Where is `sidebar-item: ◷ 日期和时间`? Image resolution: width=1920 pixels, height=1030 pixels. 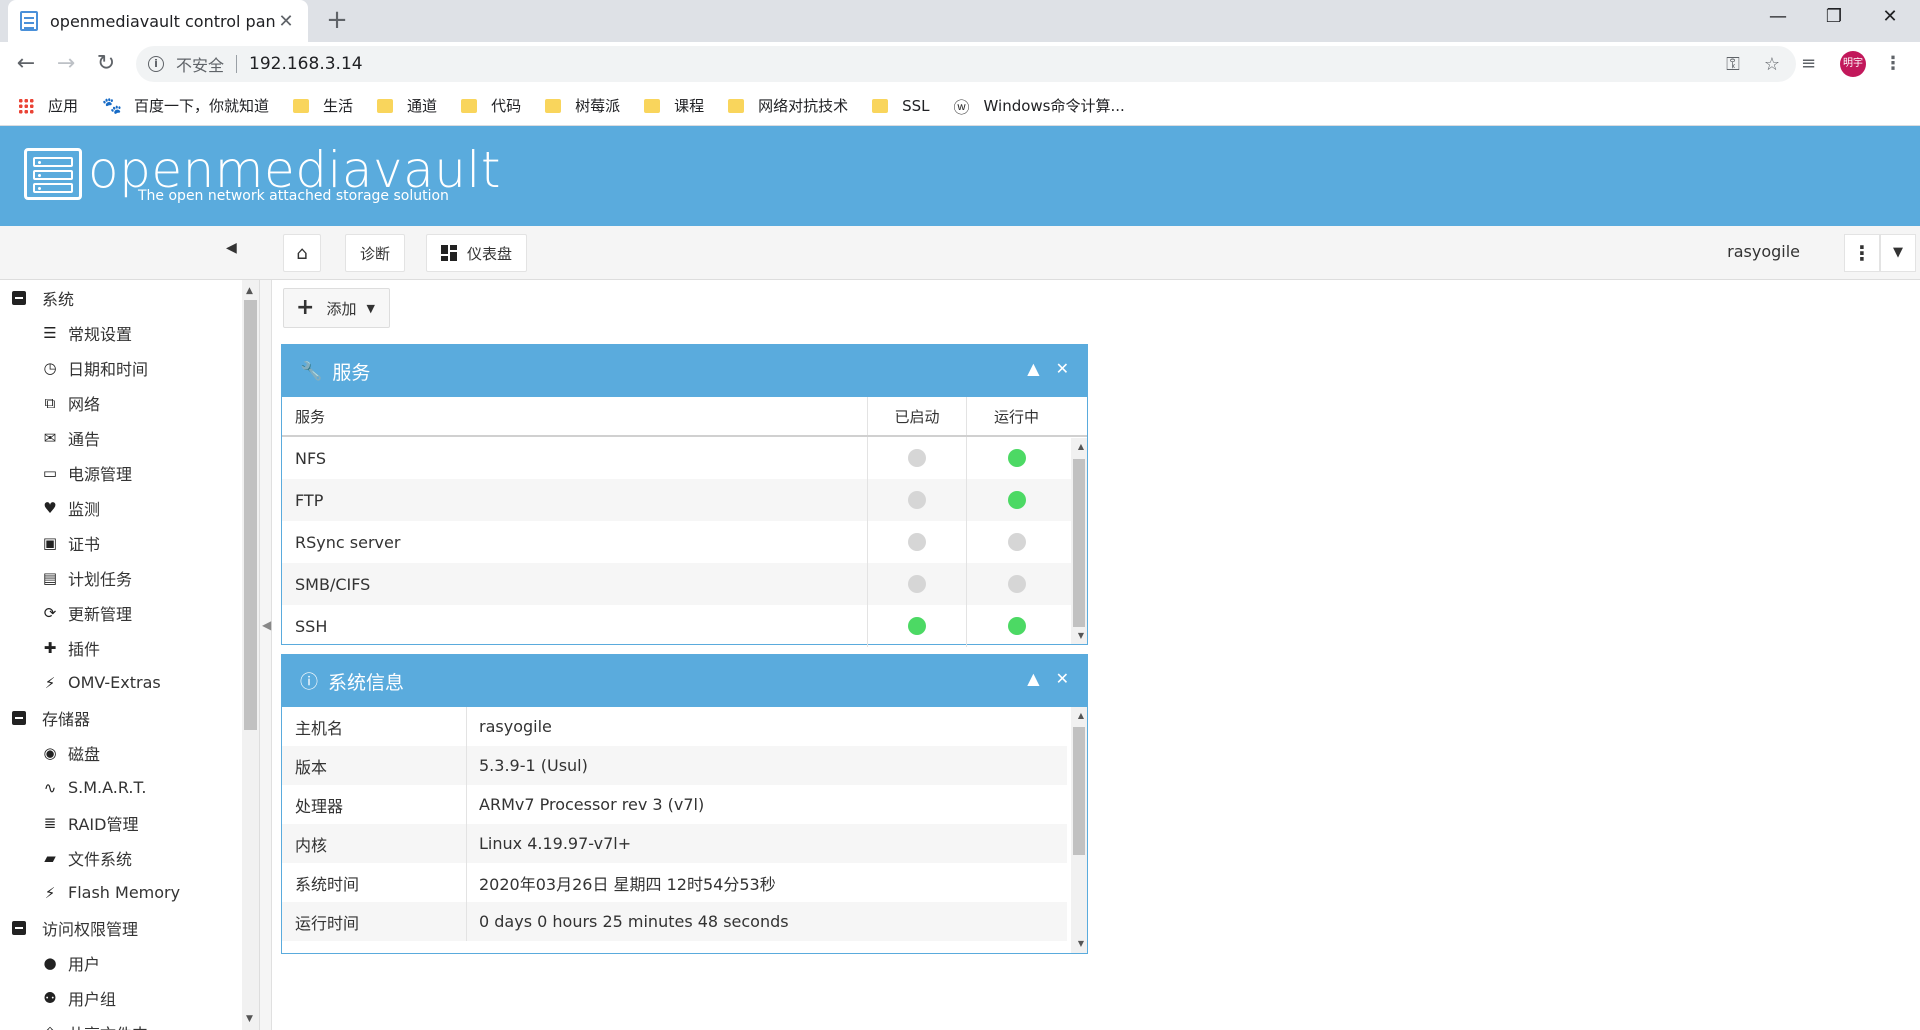 sidebar-item: ◷ 日期和时间 is located at coordinates (120, 367).